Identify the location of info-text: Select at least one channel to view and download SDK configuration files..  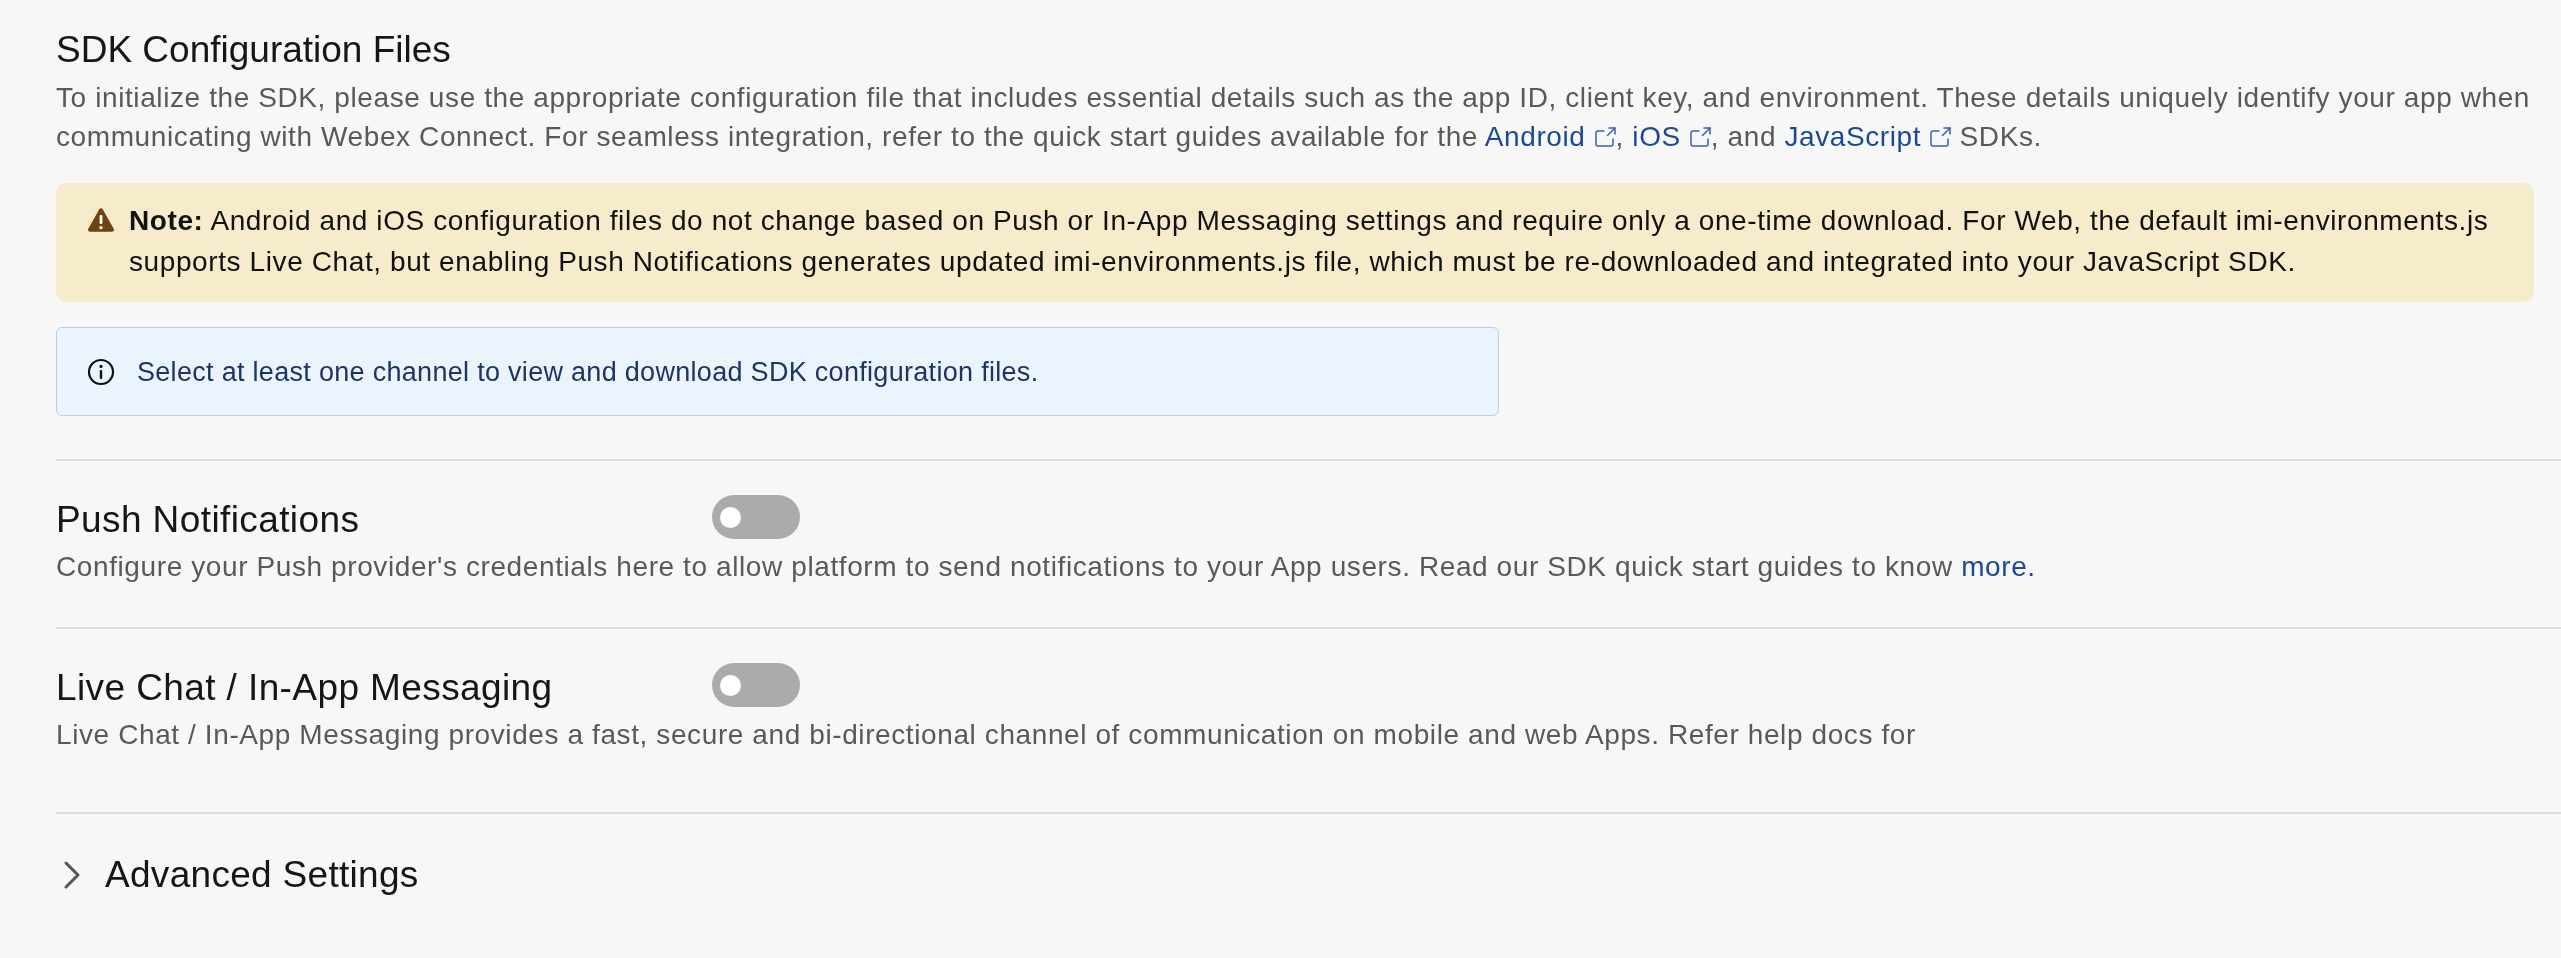
(588, 372).